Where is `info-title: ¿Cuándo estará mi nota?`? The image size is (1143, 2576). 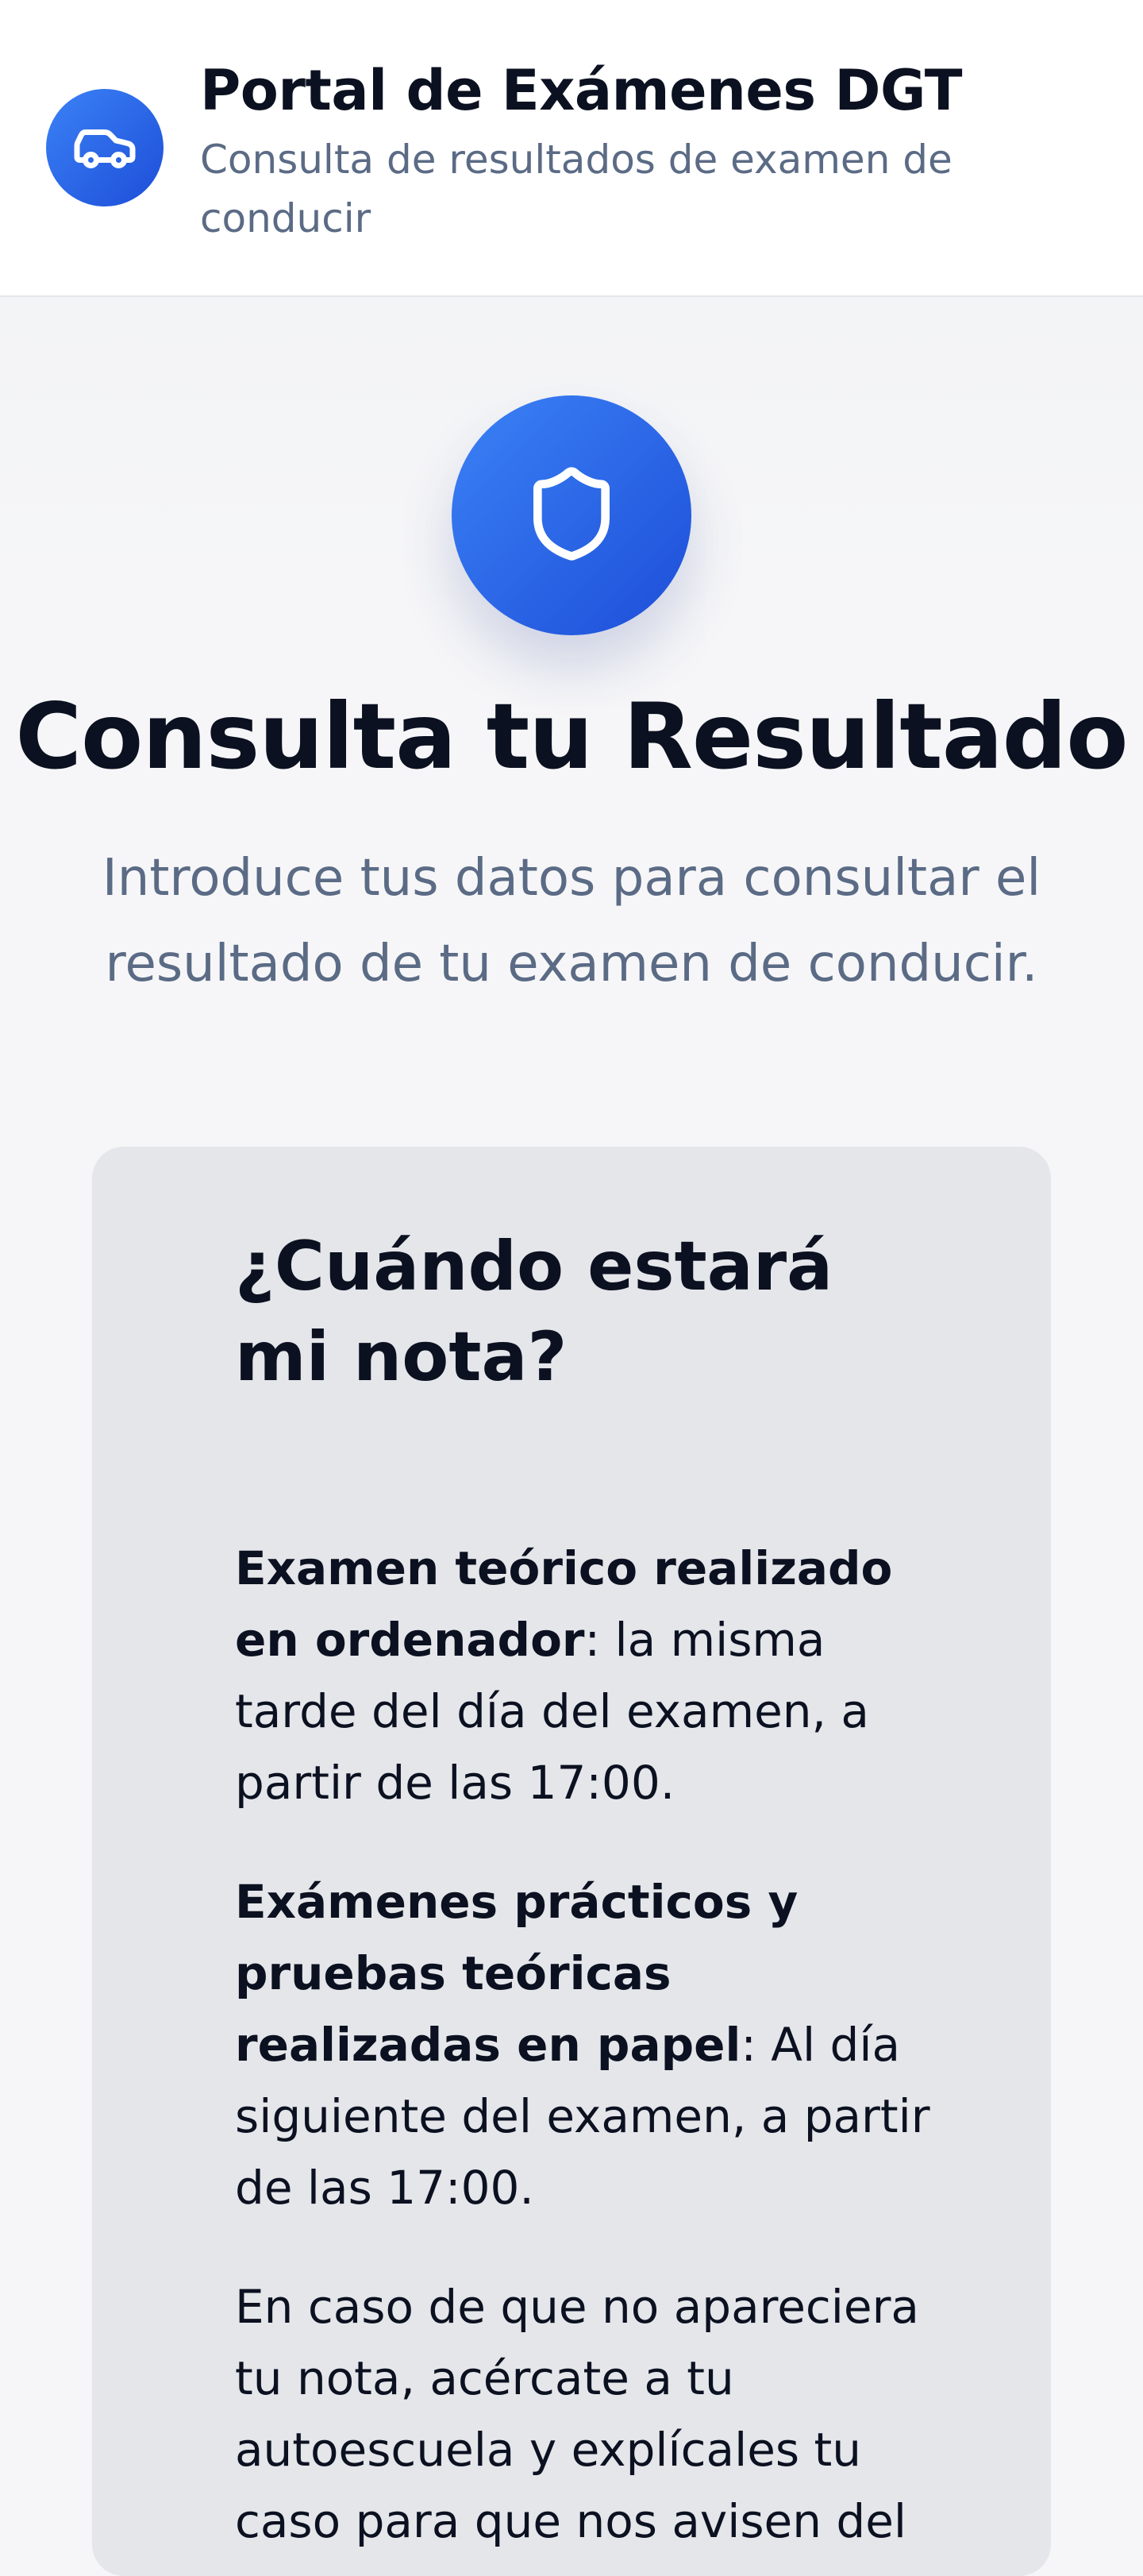 info-title: ¿Cuándo estará mi nota? is located at coordinates (534, 1312).